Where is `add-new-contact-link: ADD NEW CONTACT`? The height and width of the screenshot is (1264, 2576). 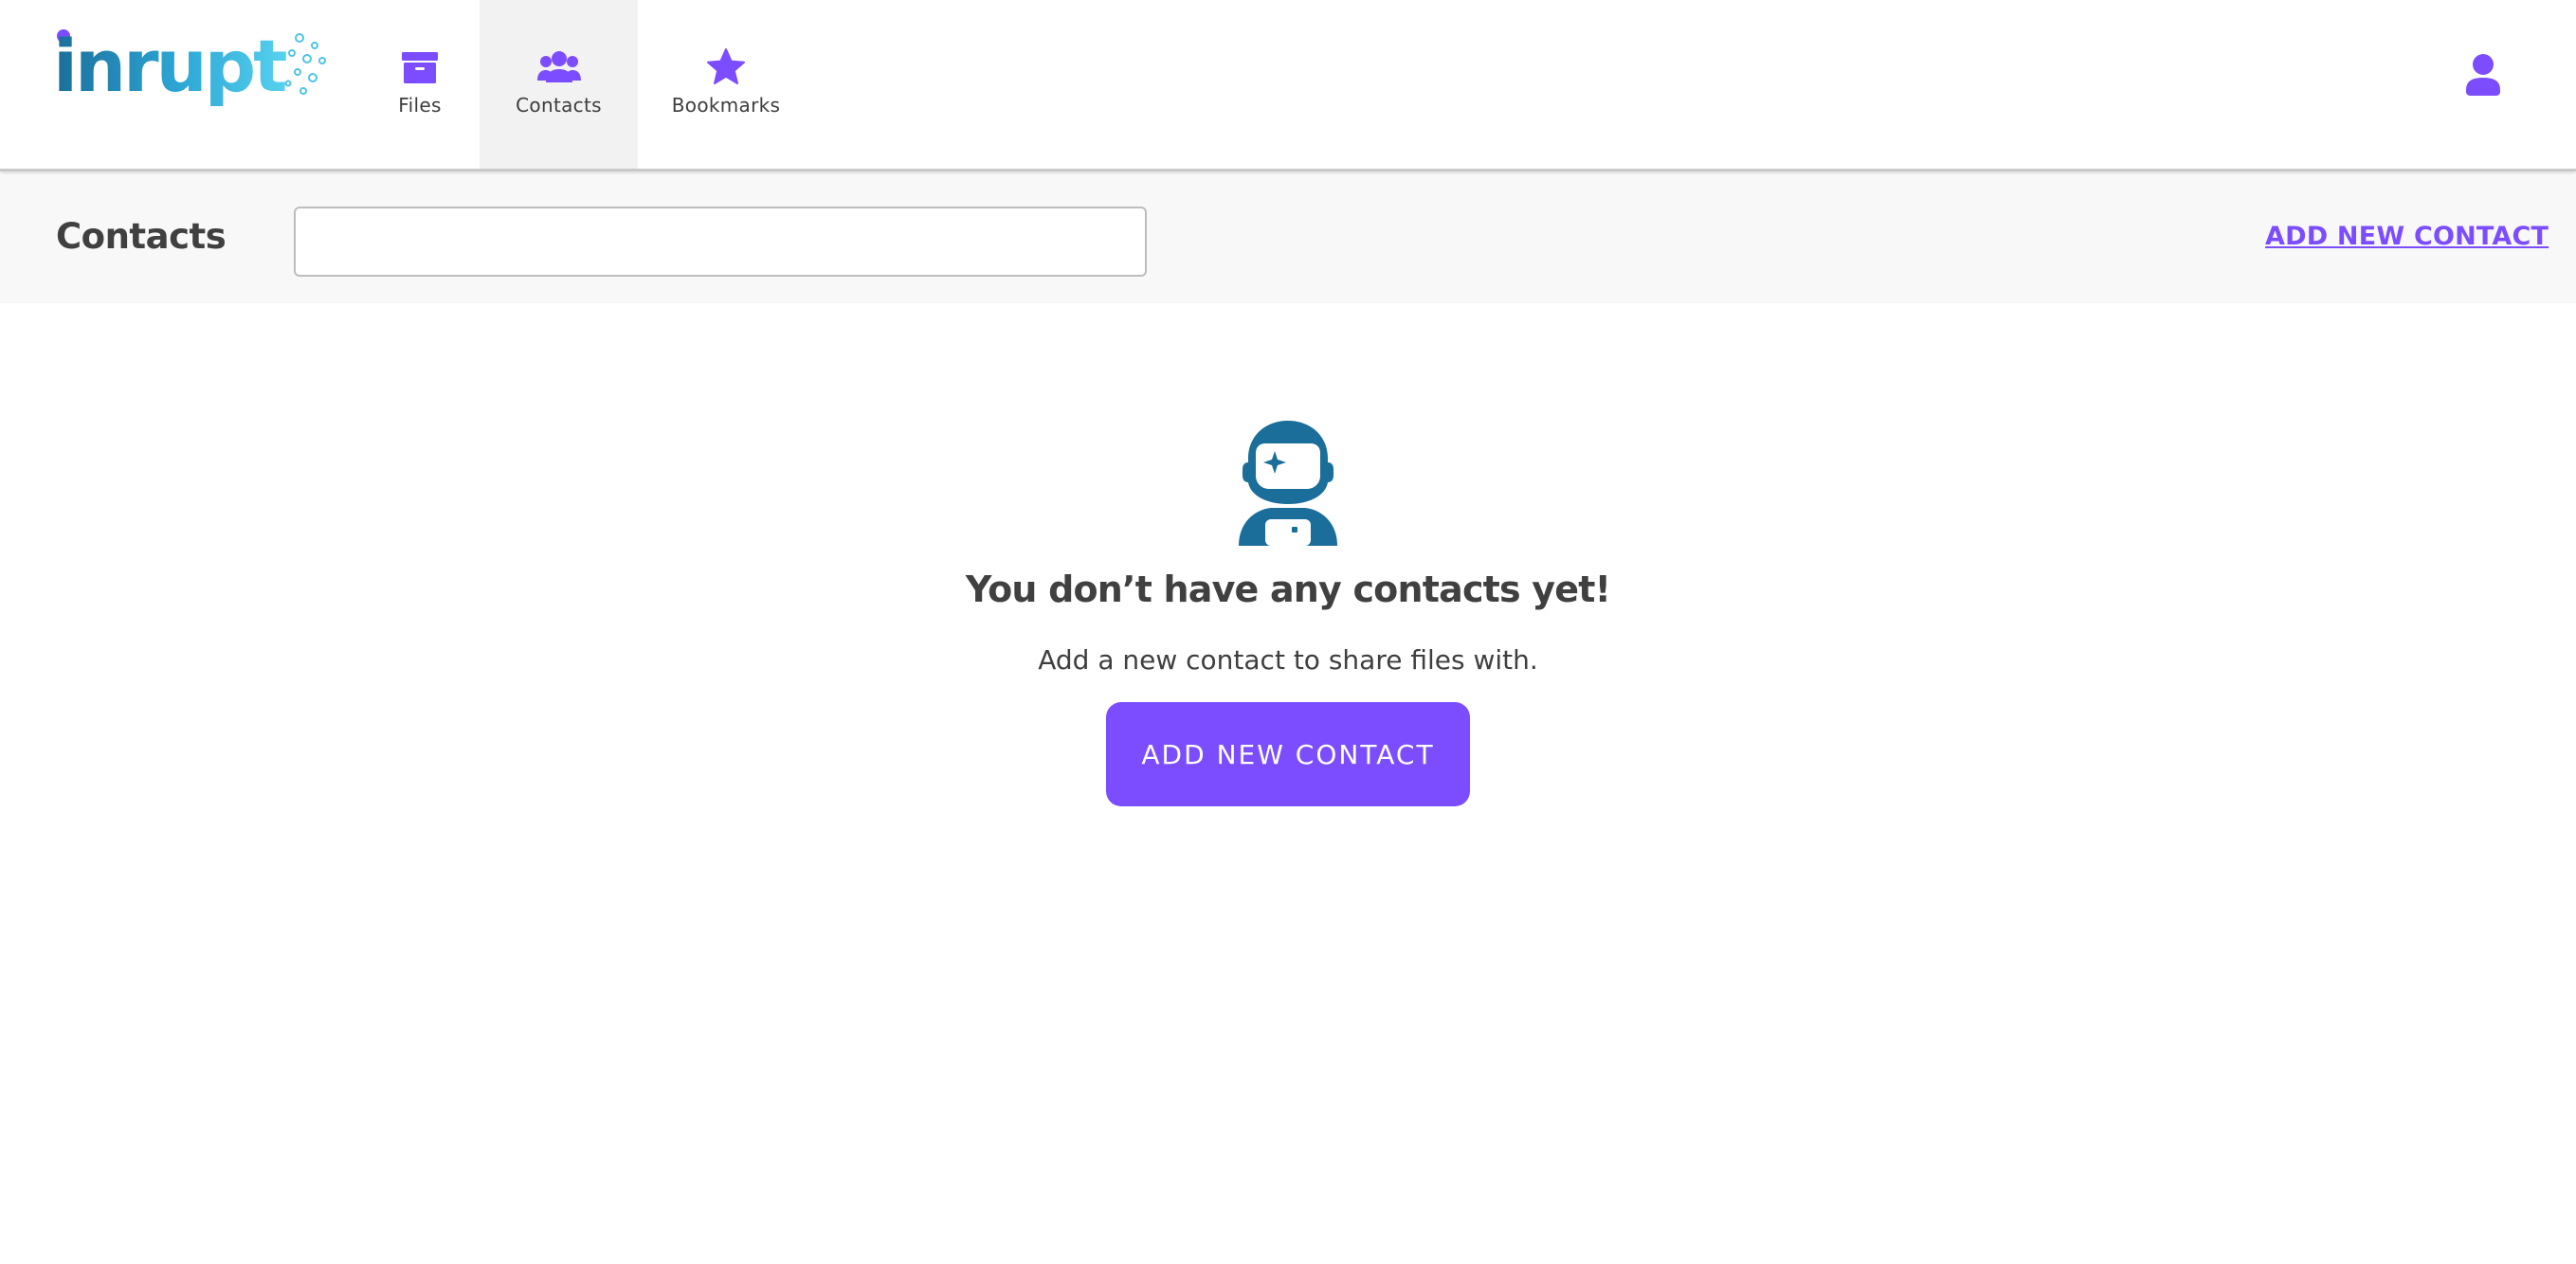 add-new-contact-link: ADD NEW CONTACT is located at coordinates (2407, 237).